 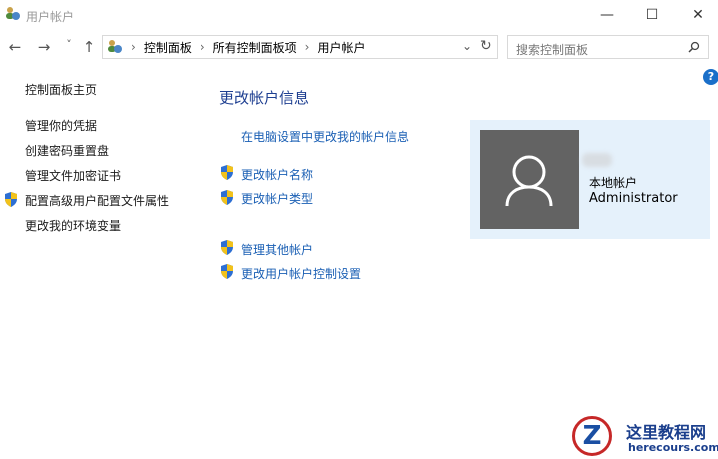 What do you see at coordinates (652, 15) in the screenshot?
I see `maximize-button: ☐` at bounding box center [652, 15].